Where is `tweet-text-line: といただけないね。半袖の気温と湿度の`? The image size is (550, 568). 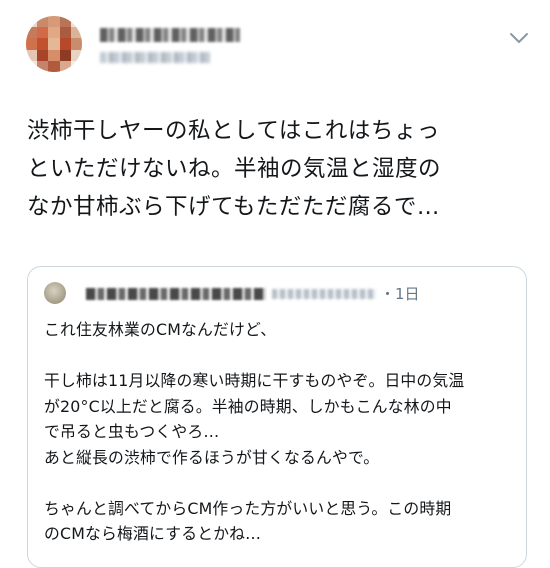 tweet-text-line: といただけないね。半袖の気温と湿度の is located at coordinates (234, 169).